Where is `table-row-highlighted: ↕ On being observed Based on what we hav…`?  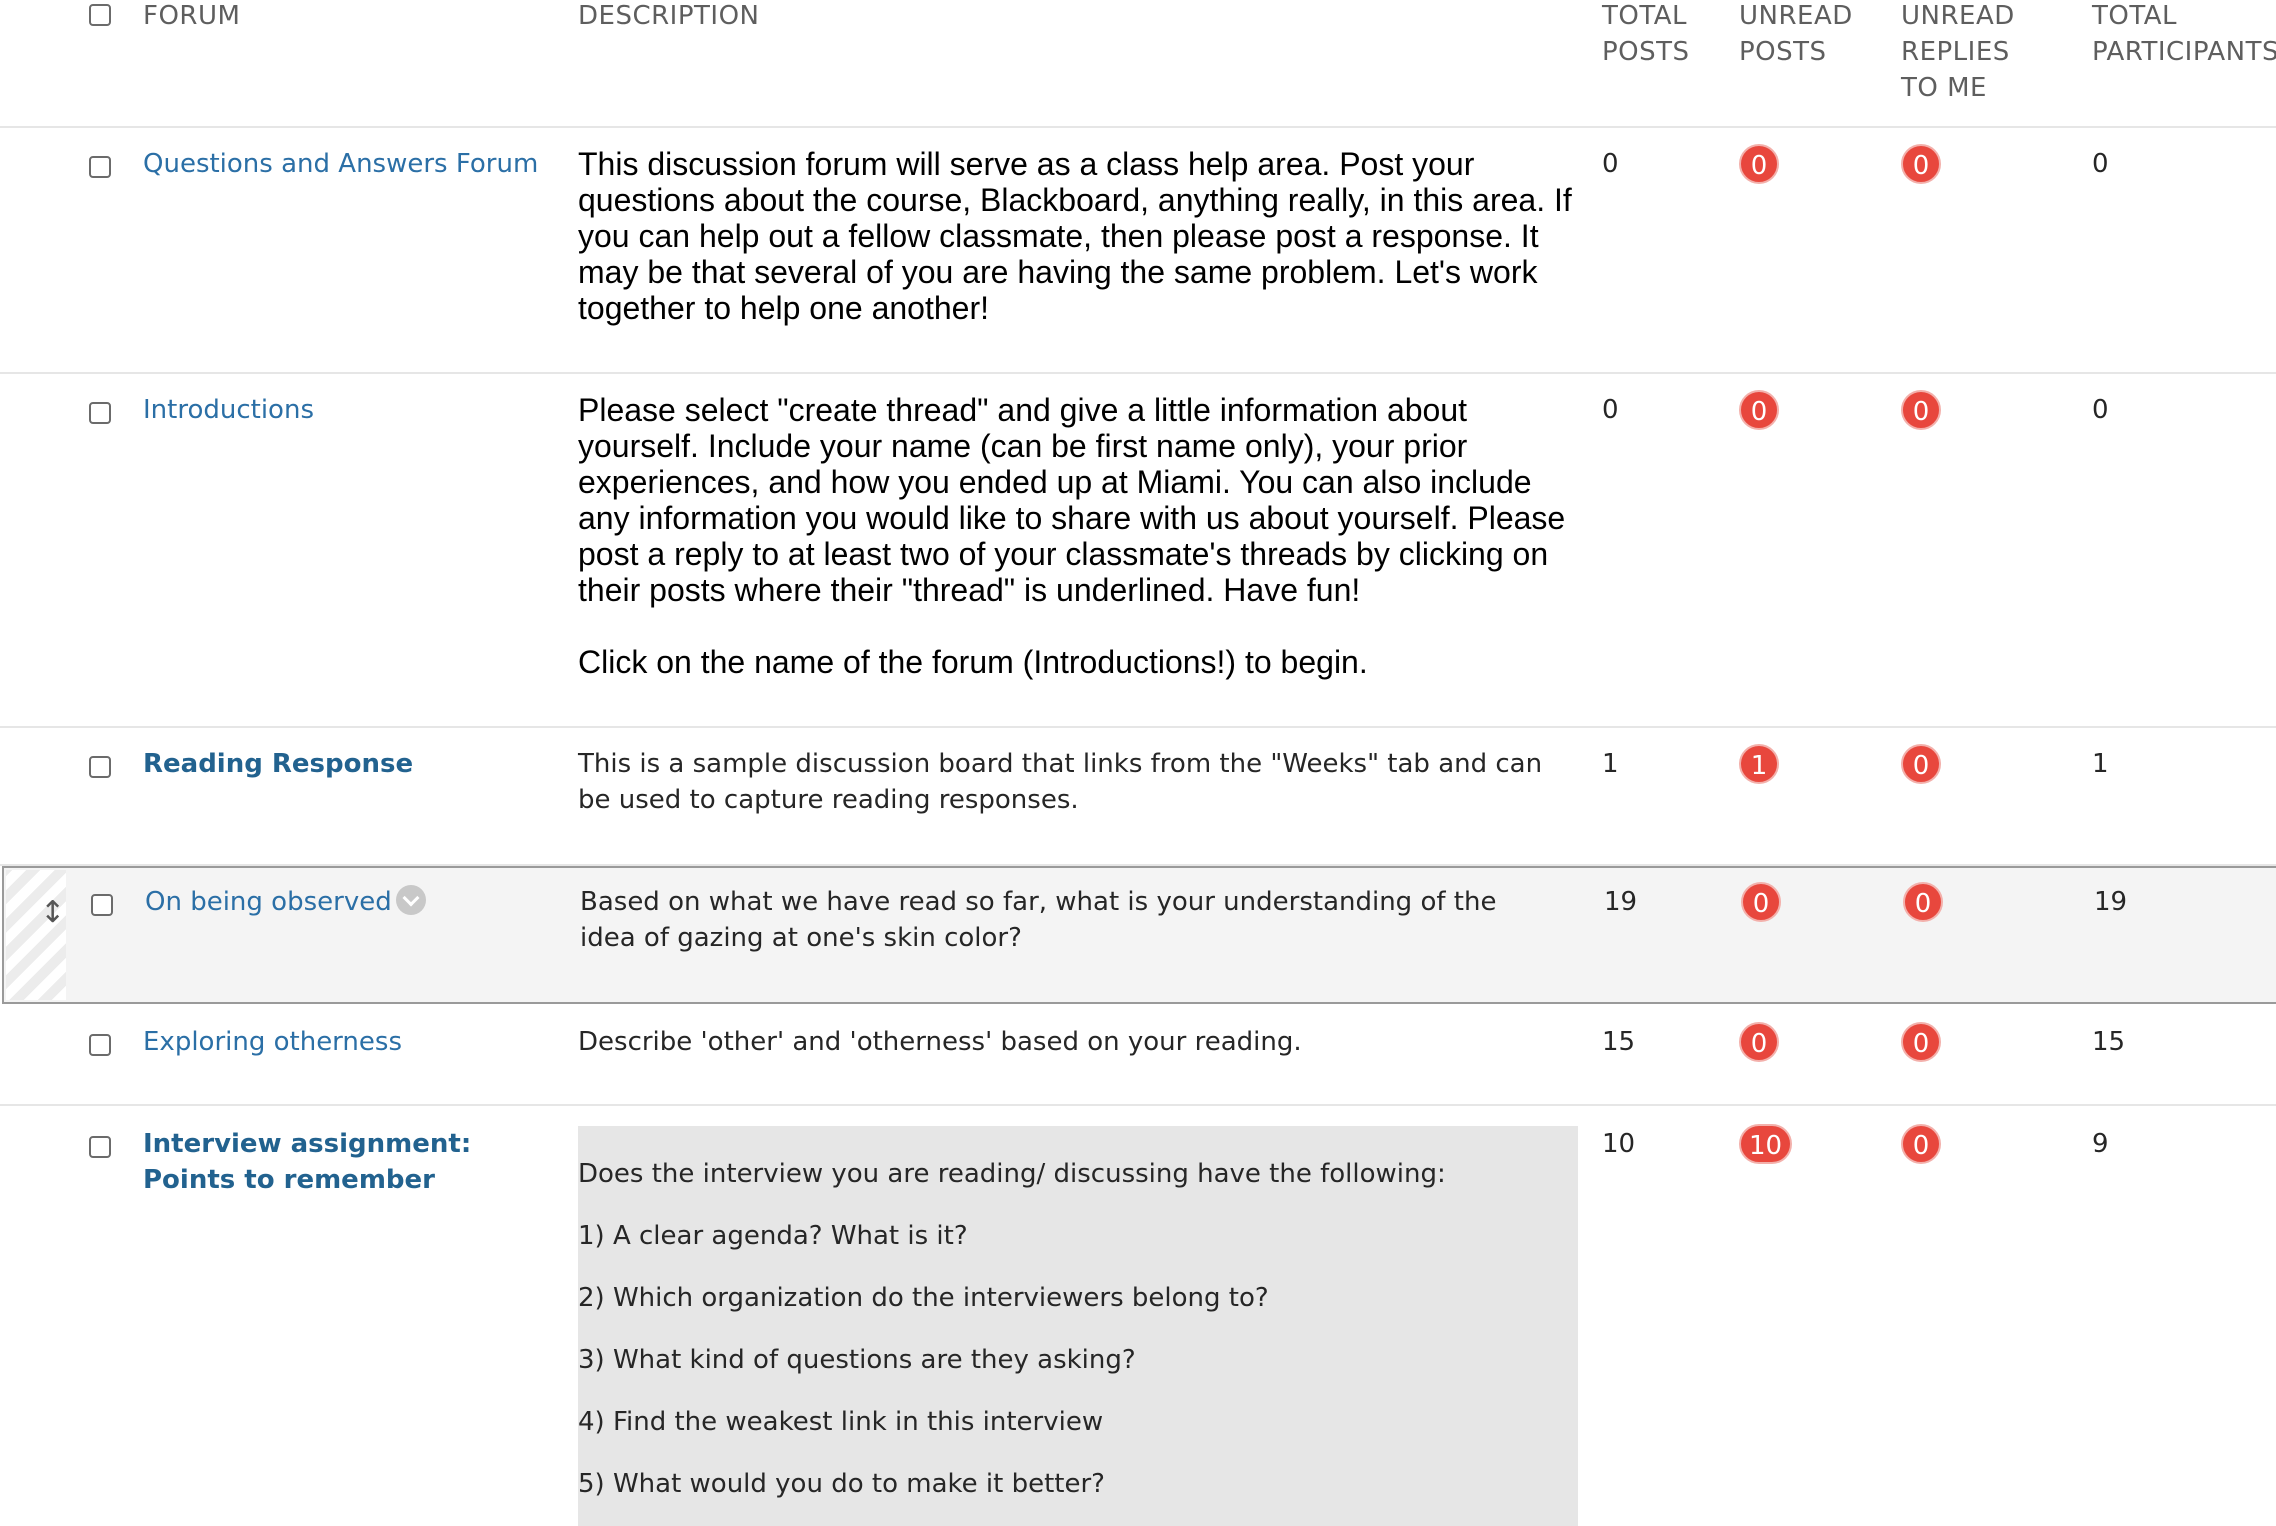
table-row-highlighted: ↕ On being observed Based on what we hav… is located at coordinates (1139, 935).